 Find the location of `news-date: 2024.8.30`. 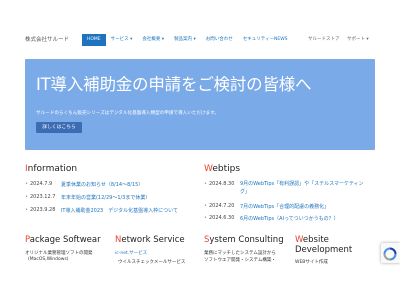

news-date: 2024.8.30 is located at coordinates (221, 184).